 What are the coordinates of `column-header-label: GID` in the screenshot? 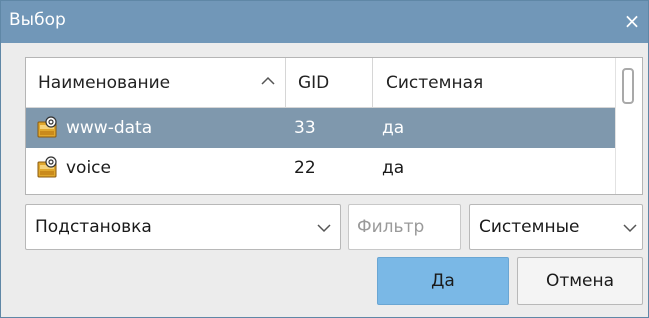 It's located at (314, 83).